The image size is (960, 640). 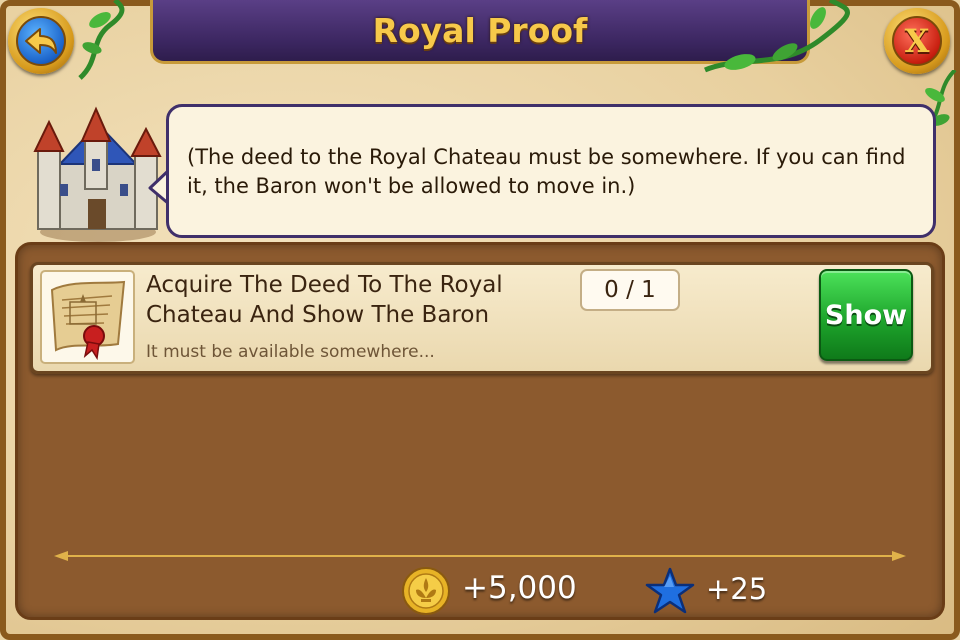 I want to click on vine-left-icon, so click(x=101, y=40).